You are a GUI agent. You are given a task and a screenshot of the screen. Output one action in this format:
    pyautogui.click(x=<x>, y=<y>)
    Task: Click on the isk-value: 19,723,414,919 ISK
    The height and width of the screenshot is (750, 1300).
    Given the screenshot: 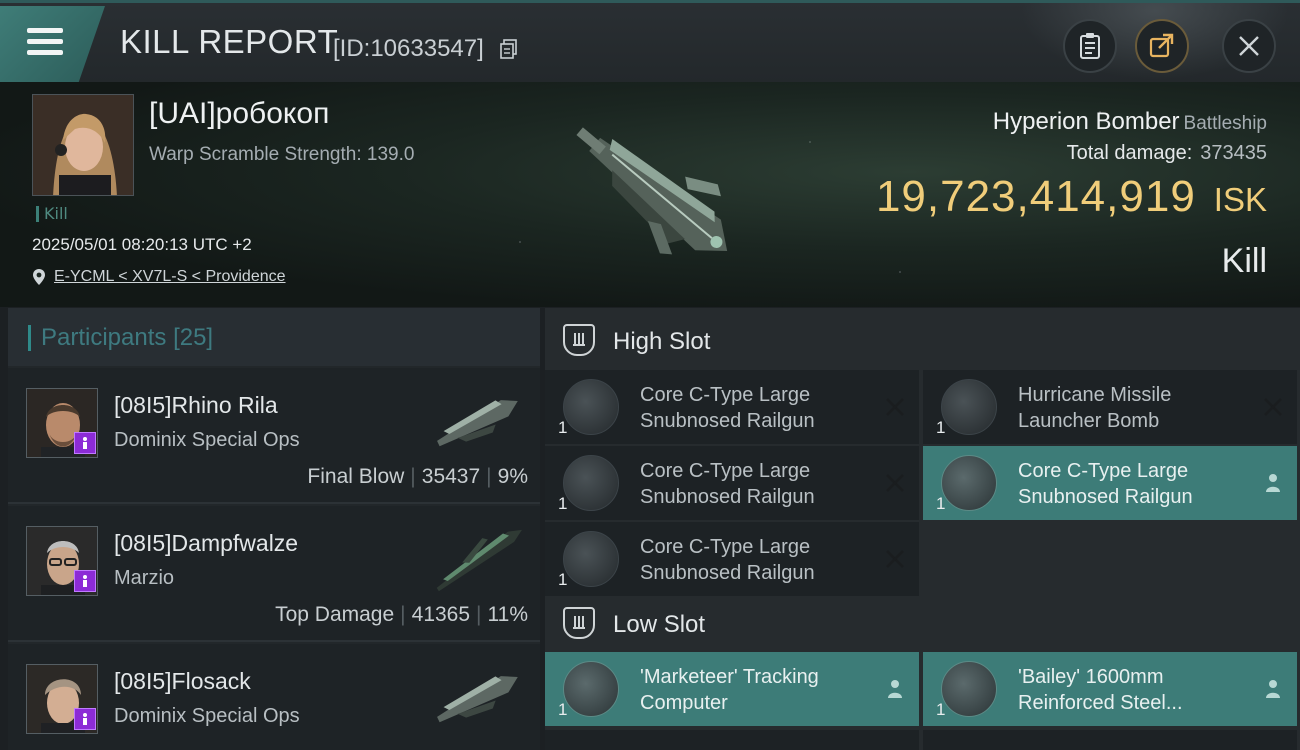 What is the action you would take?
    pyautogui.click(x=1071, y=197)
    